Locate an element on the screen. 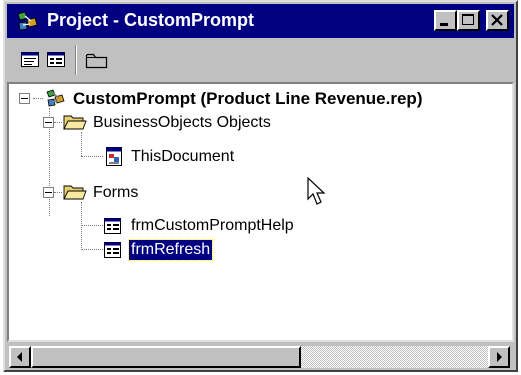  tree-folder-forms: Forms is located at coordinates (139, 193).